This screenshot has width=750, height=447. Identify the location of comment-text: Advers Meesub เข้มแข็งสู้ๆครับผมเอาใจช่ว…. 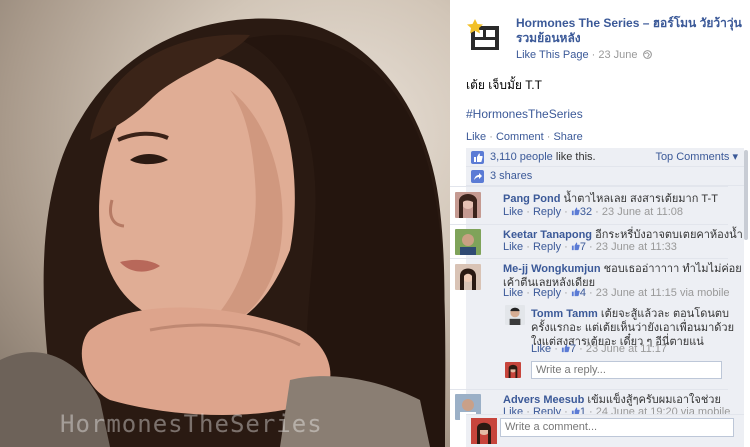
(623, 400).